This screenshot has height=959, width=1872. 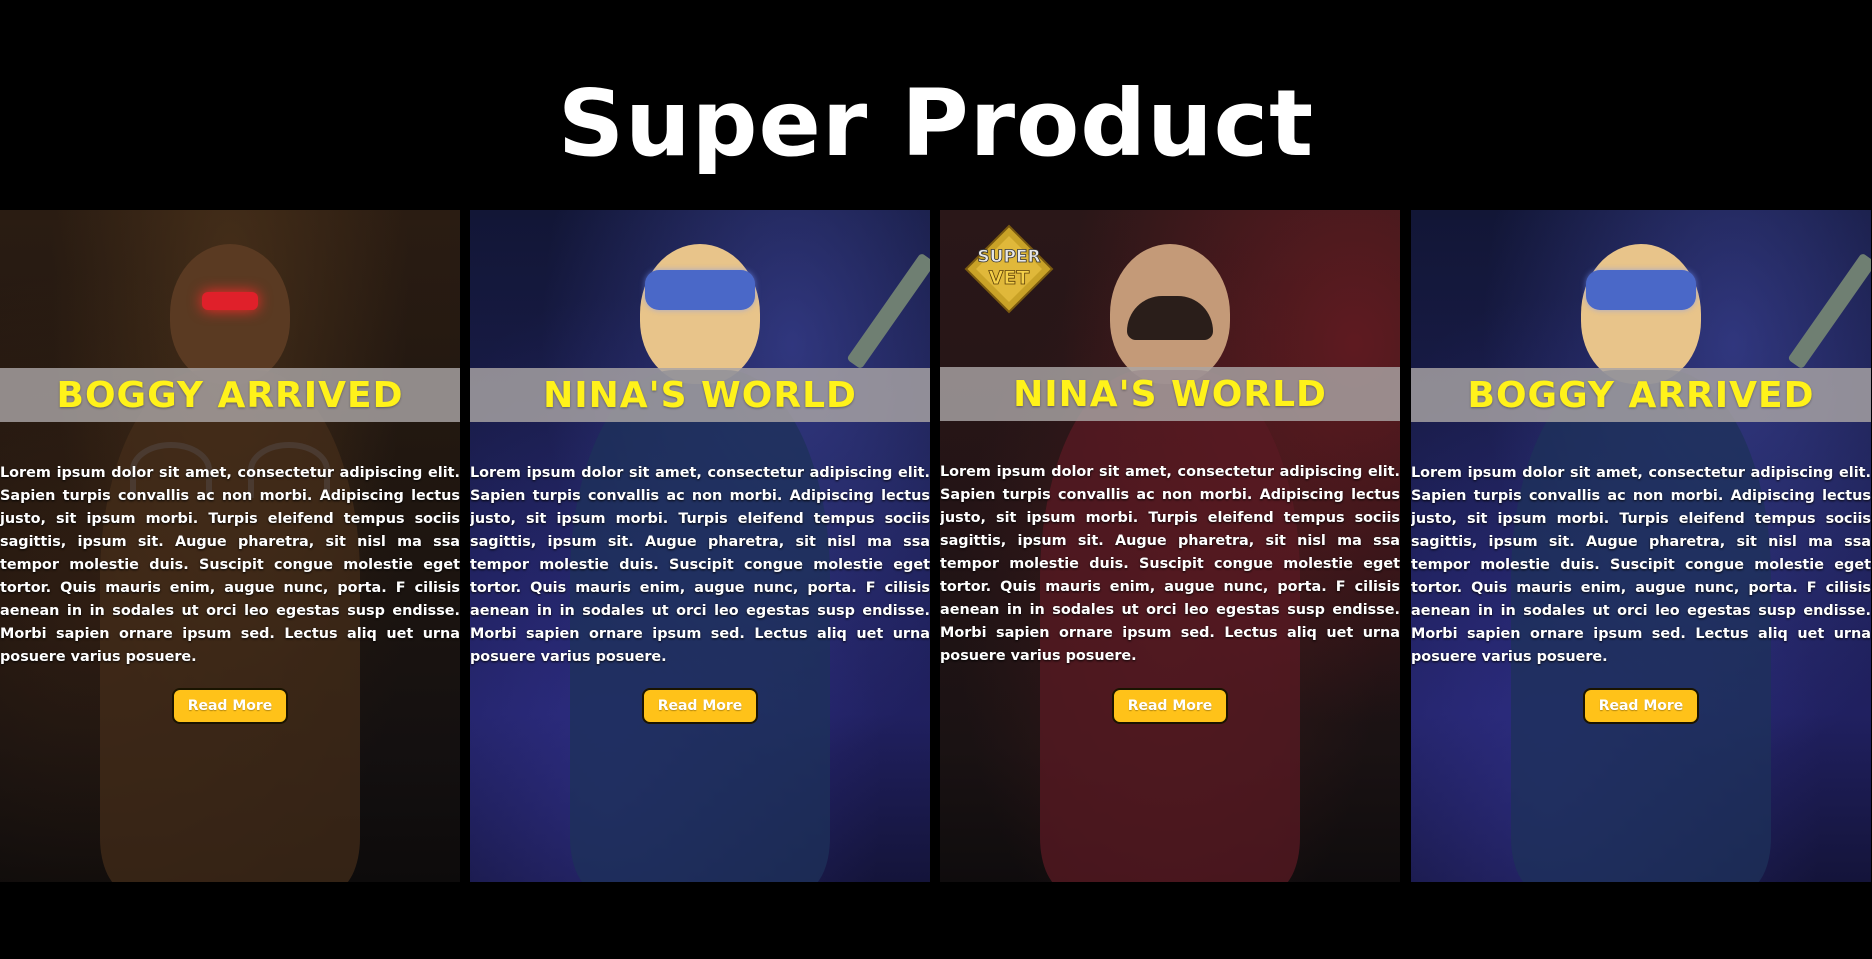 What do you see at coordinates (936, 123) in the screenshot?
I see `page-title: Super Product` at bounding box center [936, 123].